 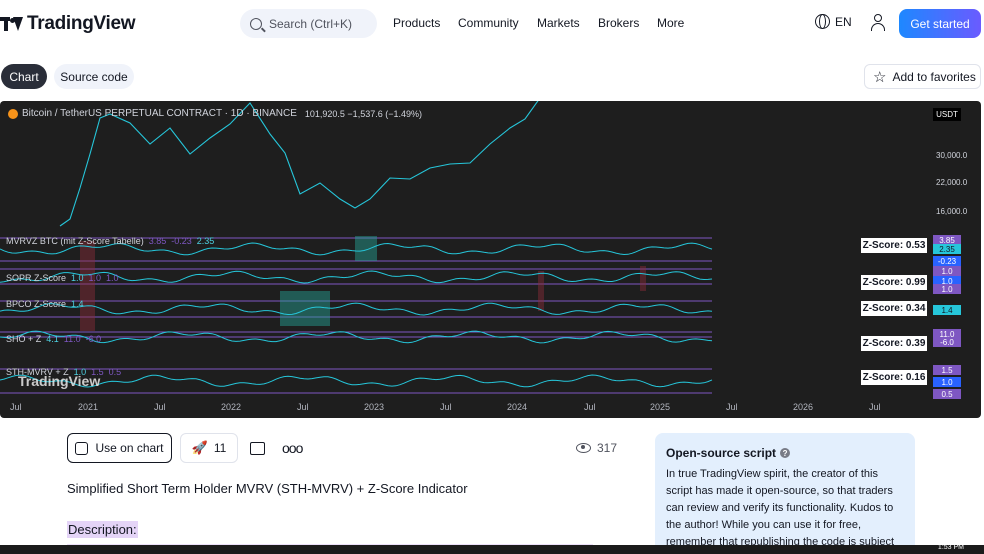 What do you see at coordinates (894, 282) in the screenshot?
I see `z-score-box: Z-Score: 0.99` at bounding box center [894, 282].